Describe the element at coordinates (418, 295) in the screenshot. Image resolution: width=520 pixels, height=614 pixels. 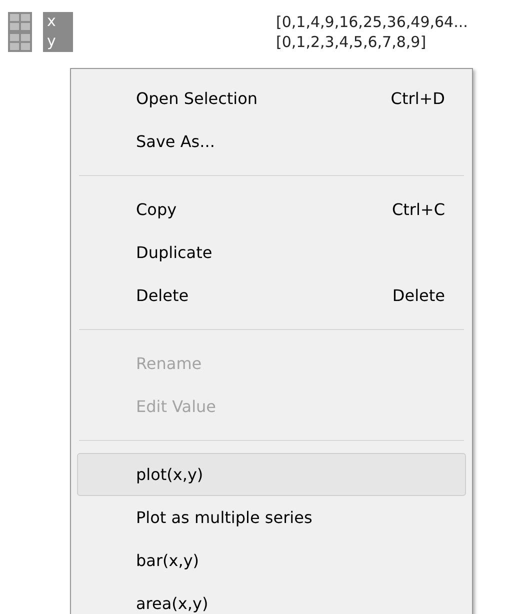
I see `shortcut-label: Delete` at that location.